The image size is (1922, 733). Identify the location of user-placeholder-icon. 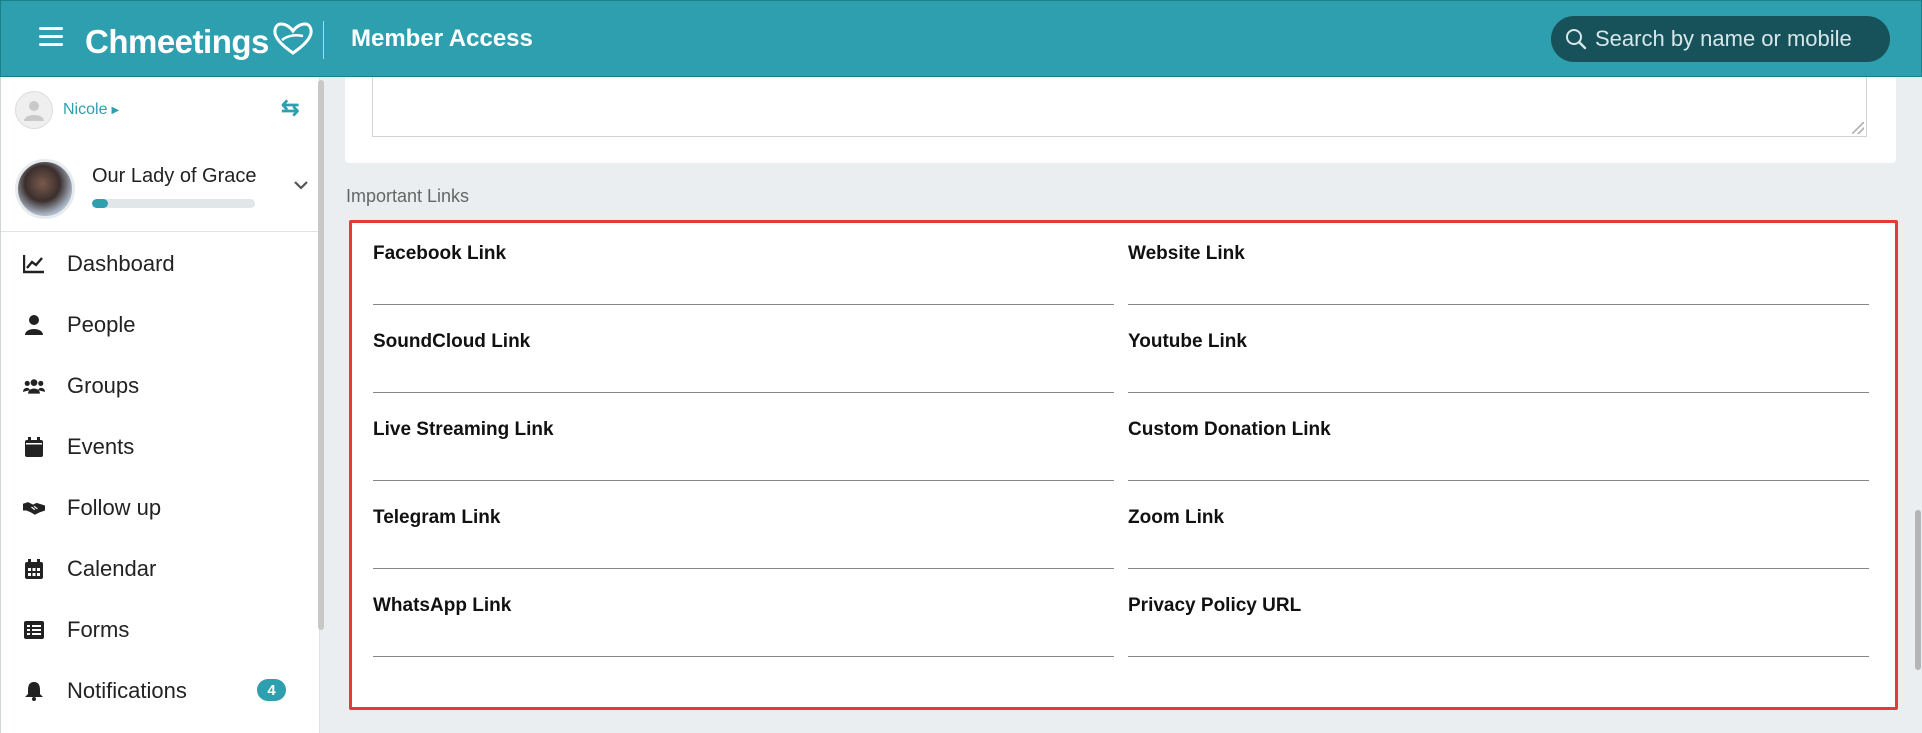
(34, 111).